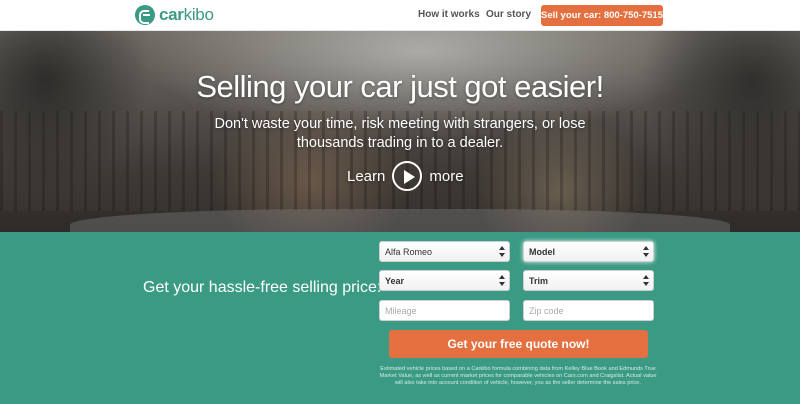 The image size is (800, 404). I want to click on mileage-placeholder: Mileage, so click(401, 310).